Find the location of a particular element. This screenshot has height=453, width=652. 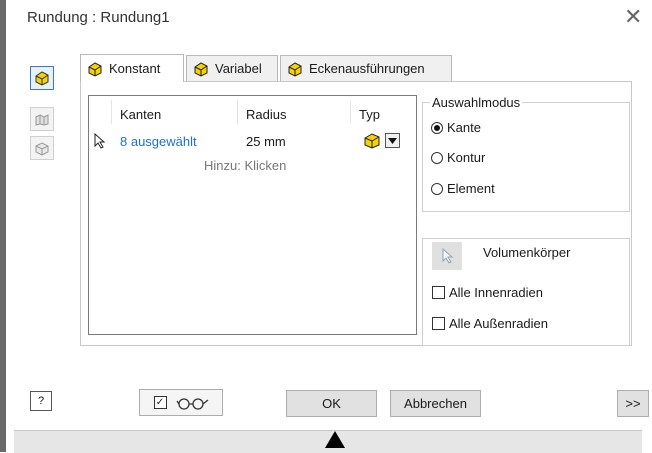

full-round-fillet-icon is located at coordinates (42, 149).